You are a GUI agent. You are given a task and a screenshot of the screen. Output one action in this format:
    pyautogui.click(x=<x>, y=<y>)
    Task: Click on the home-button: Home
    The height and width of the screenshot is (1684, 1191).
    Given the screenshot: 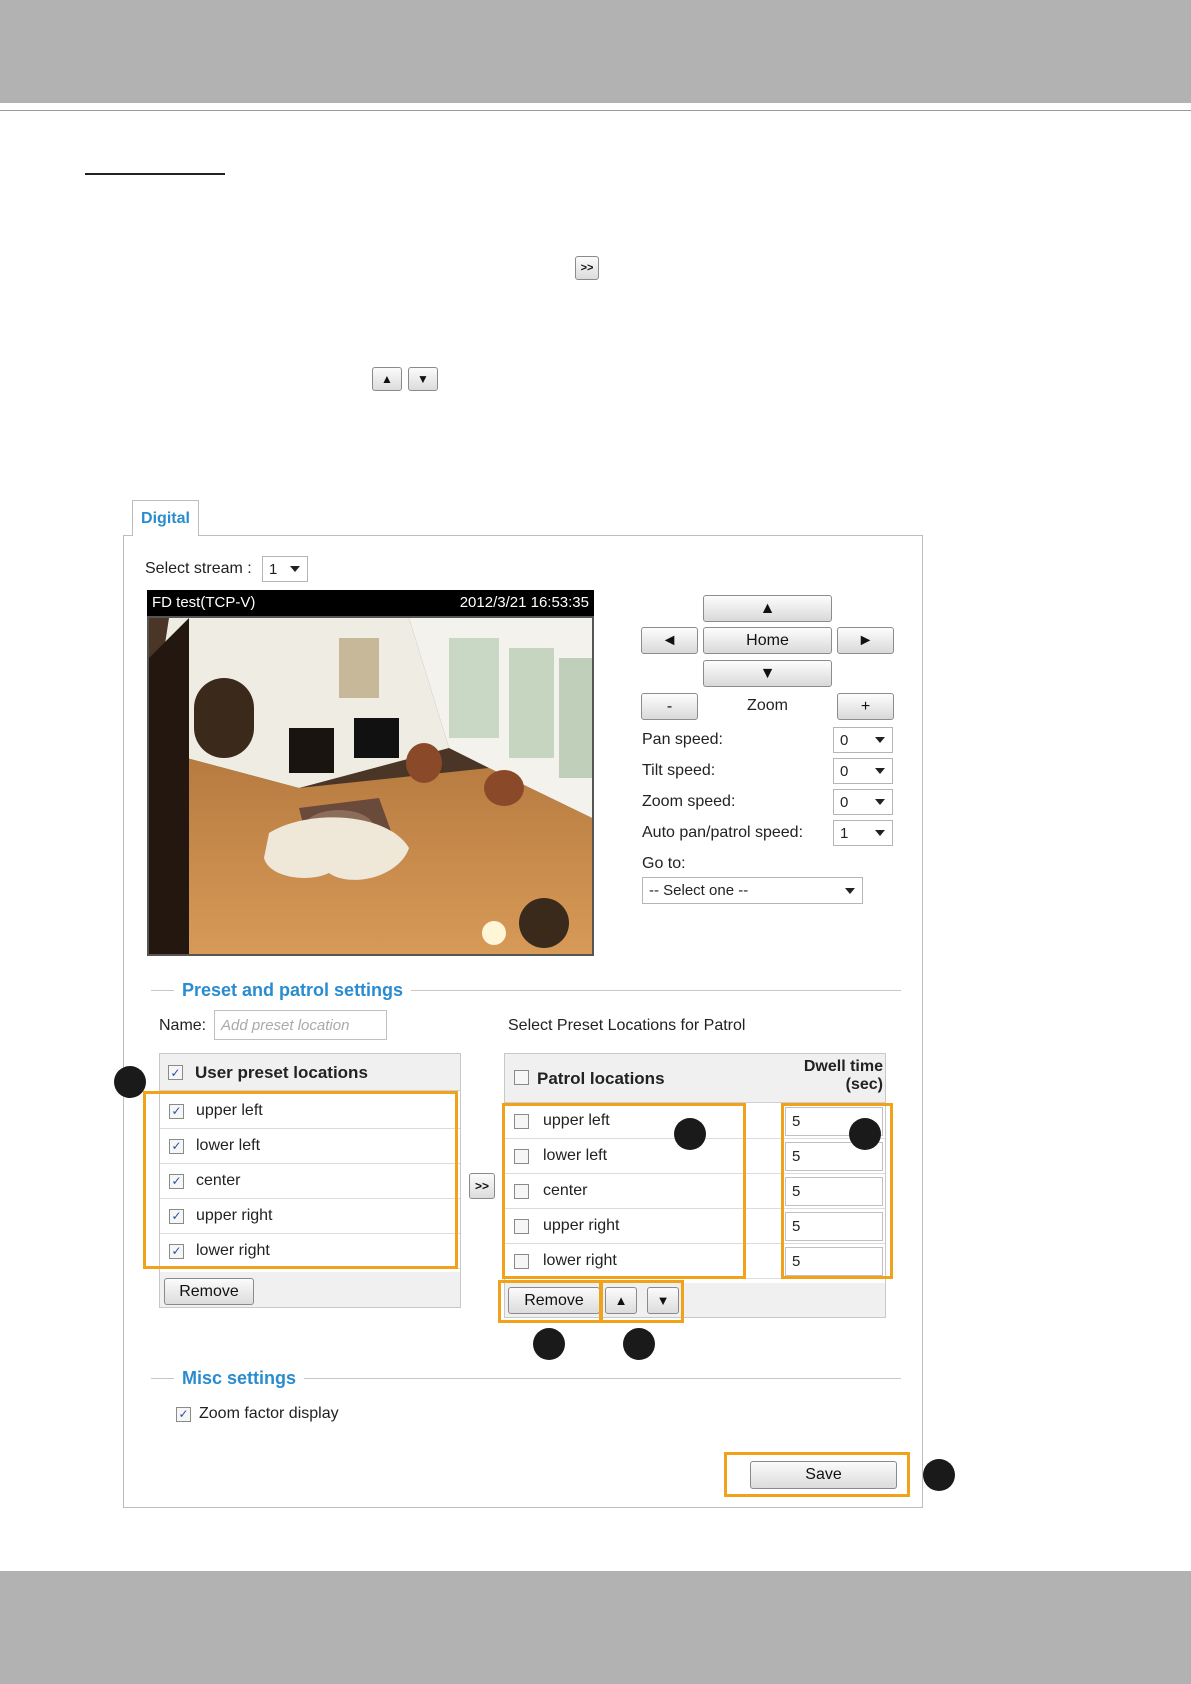 What is the action you would take?
    pyautogui.click(x=767, y=640)
    